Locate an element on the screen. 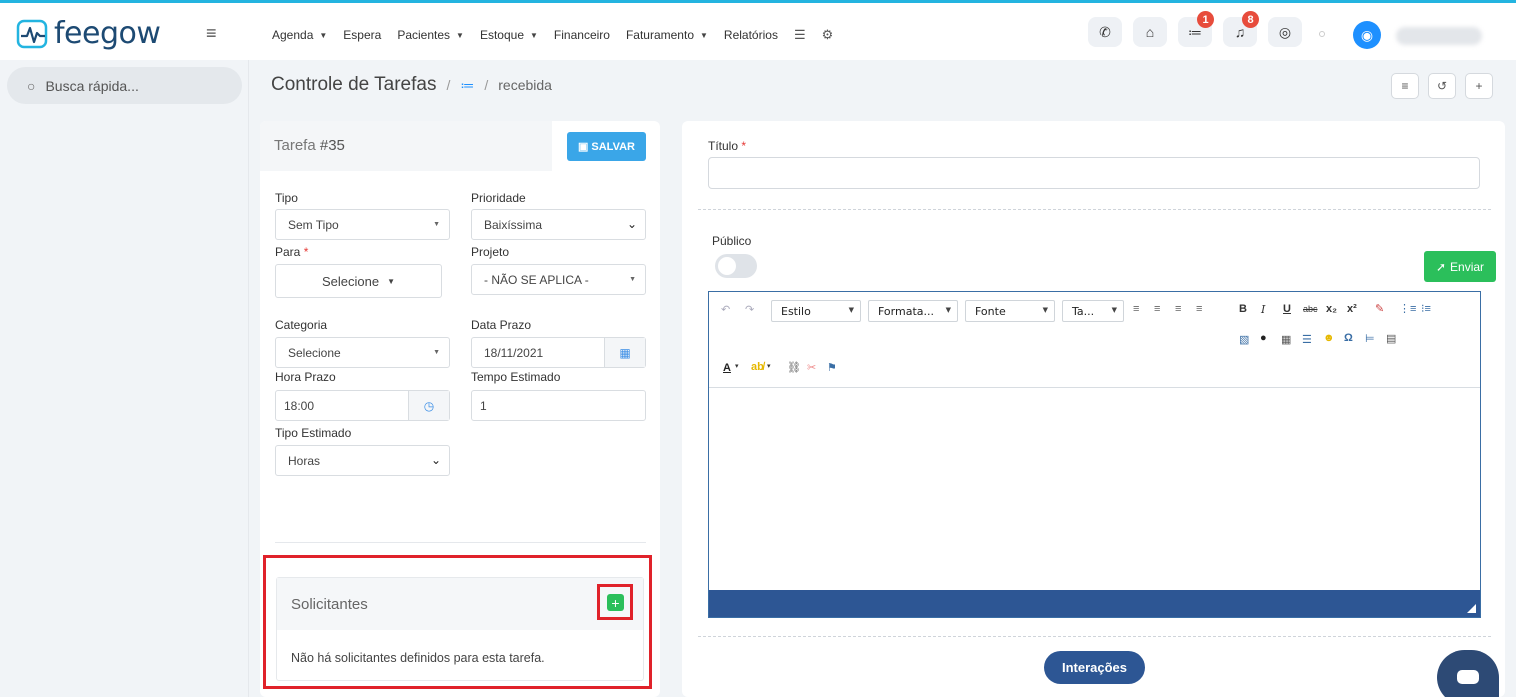 The height and width of the screenshot is (697, 1516). page-break-icon: ⊨ is located at coordinates (1370, 338).